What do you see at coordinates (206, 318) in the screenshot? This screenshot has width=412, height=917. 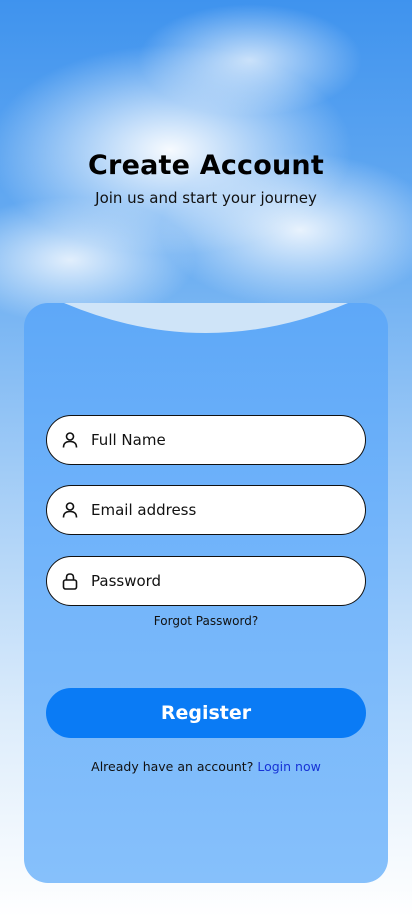 I see `card-top-wave` at bounding box center [206, 318].